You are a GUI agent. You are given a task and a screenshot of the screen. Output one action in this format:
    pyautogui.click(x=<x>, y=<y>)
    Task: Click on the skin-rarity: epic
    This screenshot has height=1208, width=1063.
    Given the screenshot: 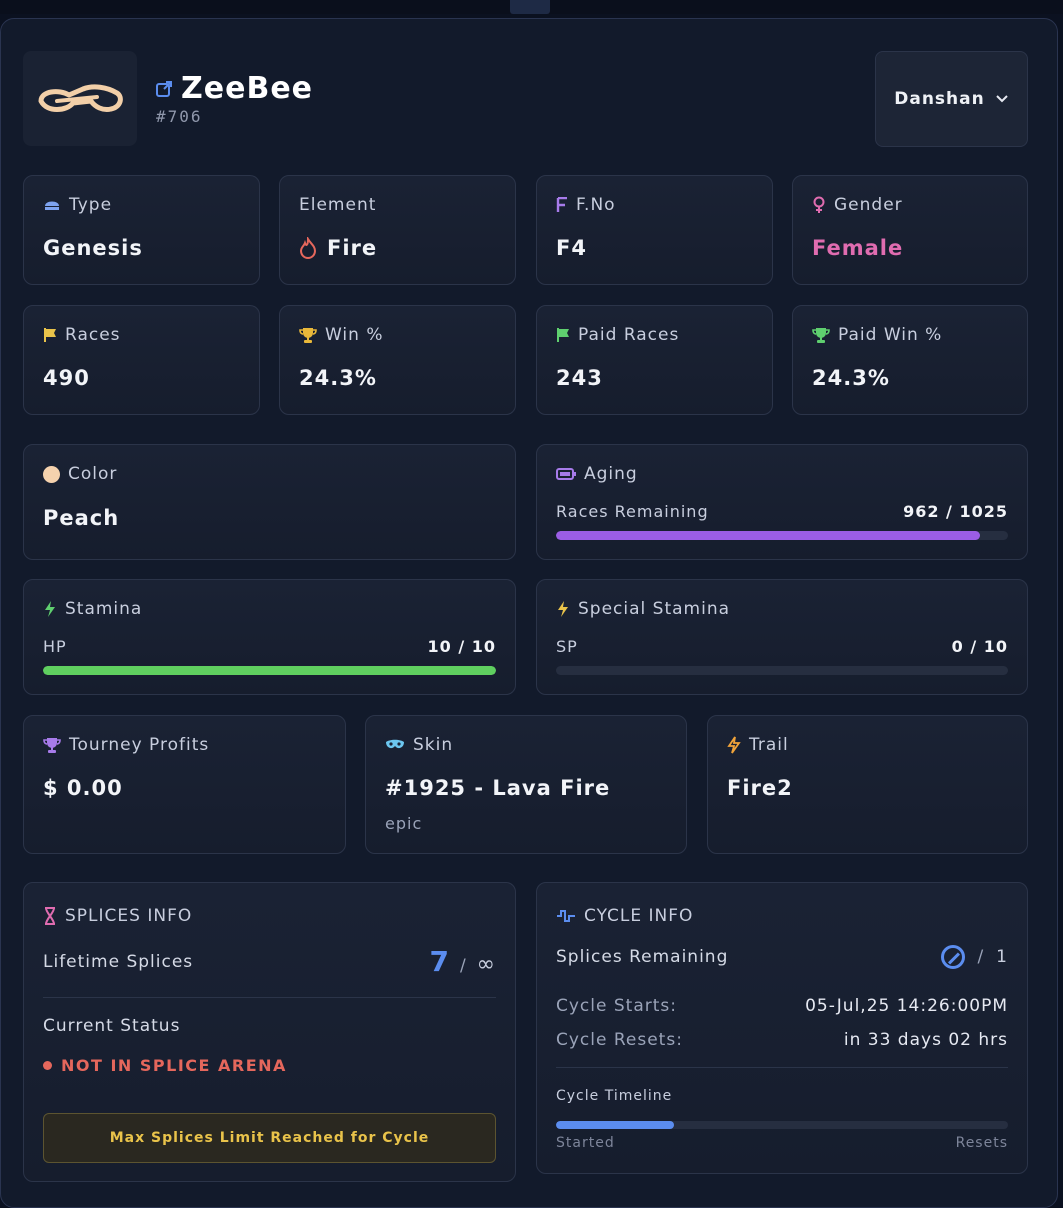 What is the action you would take?
    pyautogui.click(x=404, y=823)
    